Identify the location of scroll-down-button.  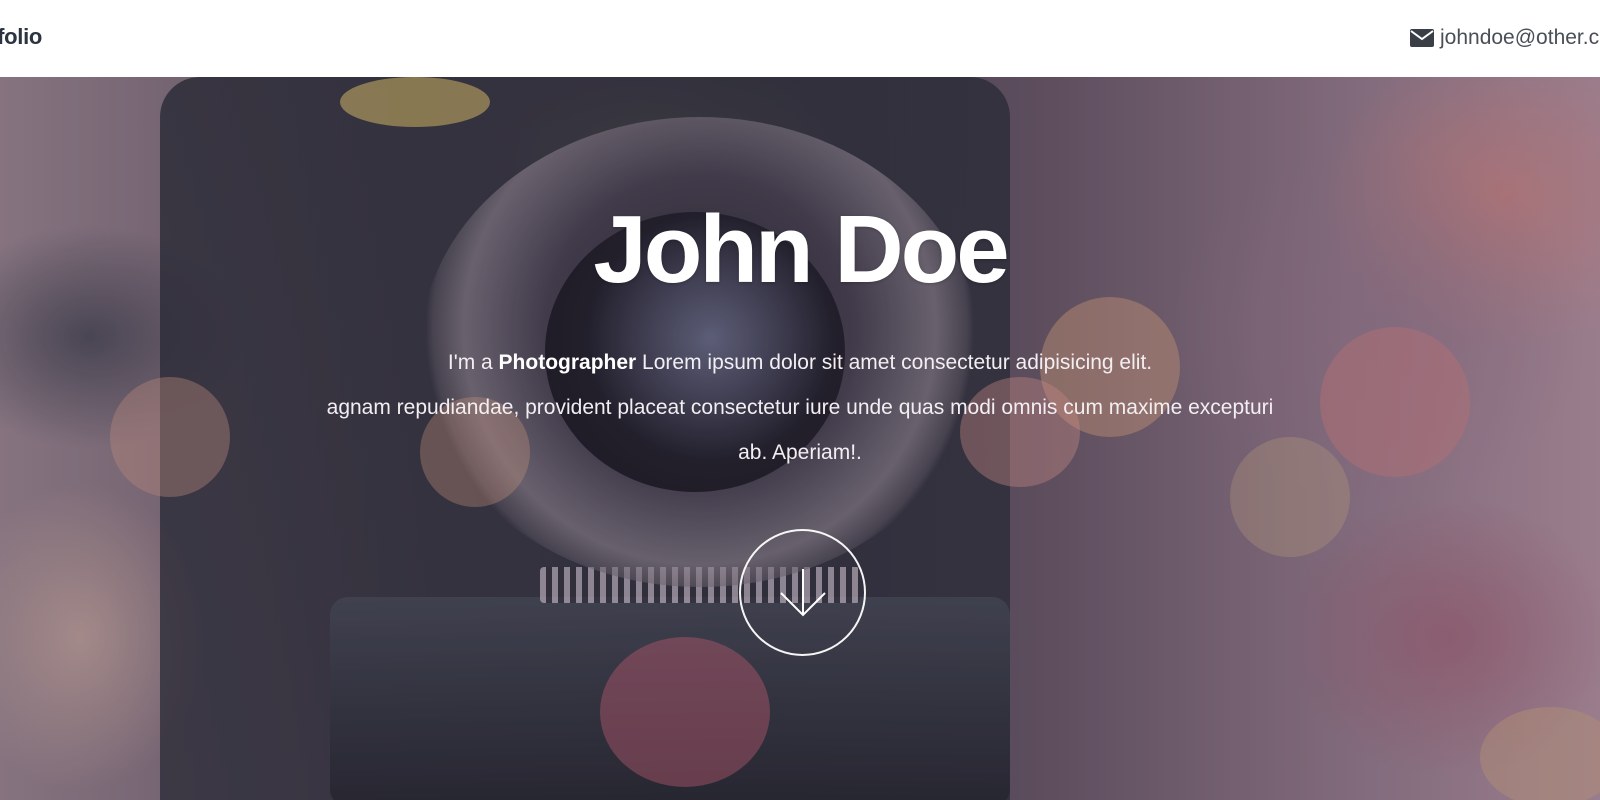
(802, 592).